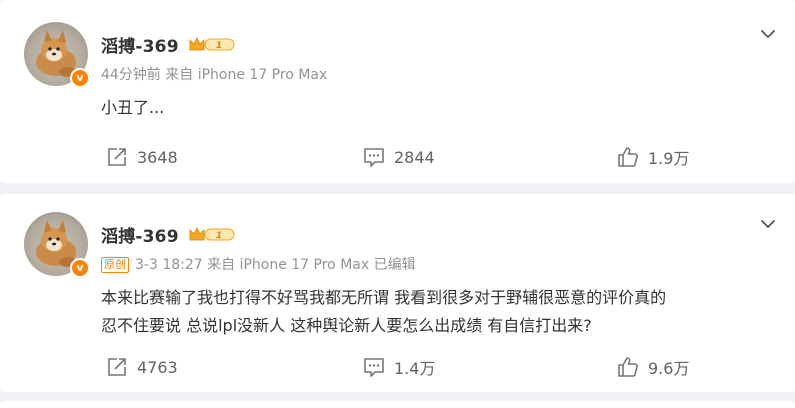 The width and height of the screenshot is (795, 408). What do you see at coordinates (384, 297) in the screenshot?
I see `post-text-line: 本来比赛输了我也打得不好骂我都无所谓 我看到很多对于野辅很恶意的评价真的` at bounding box center [384, 297].